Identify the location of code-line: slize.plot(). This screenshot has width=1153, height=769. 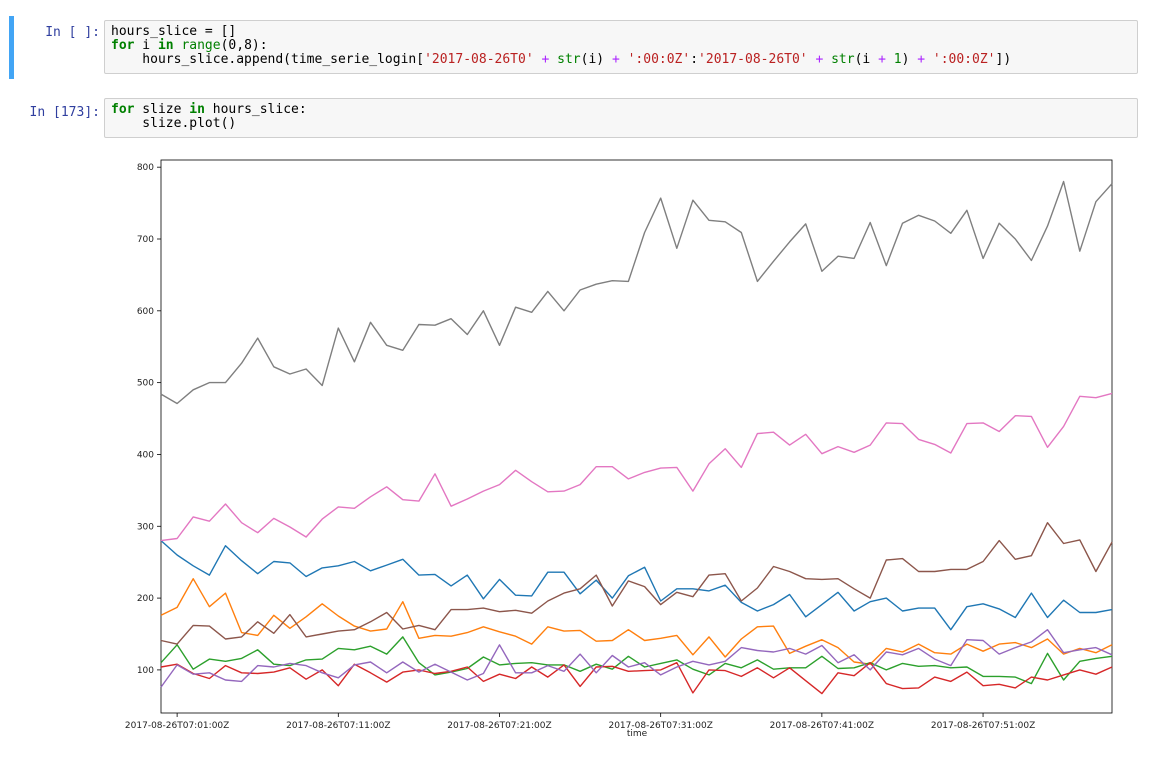
(622, 124).